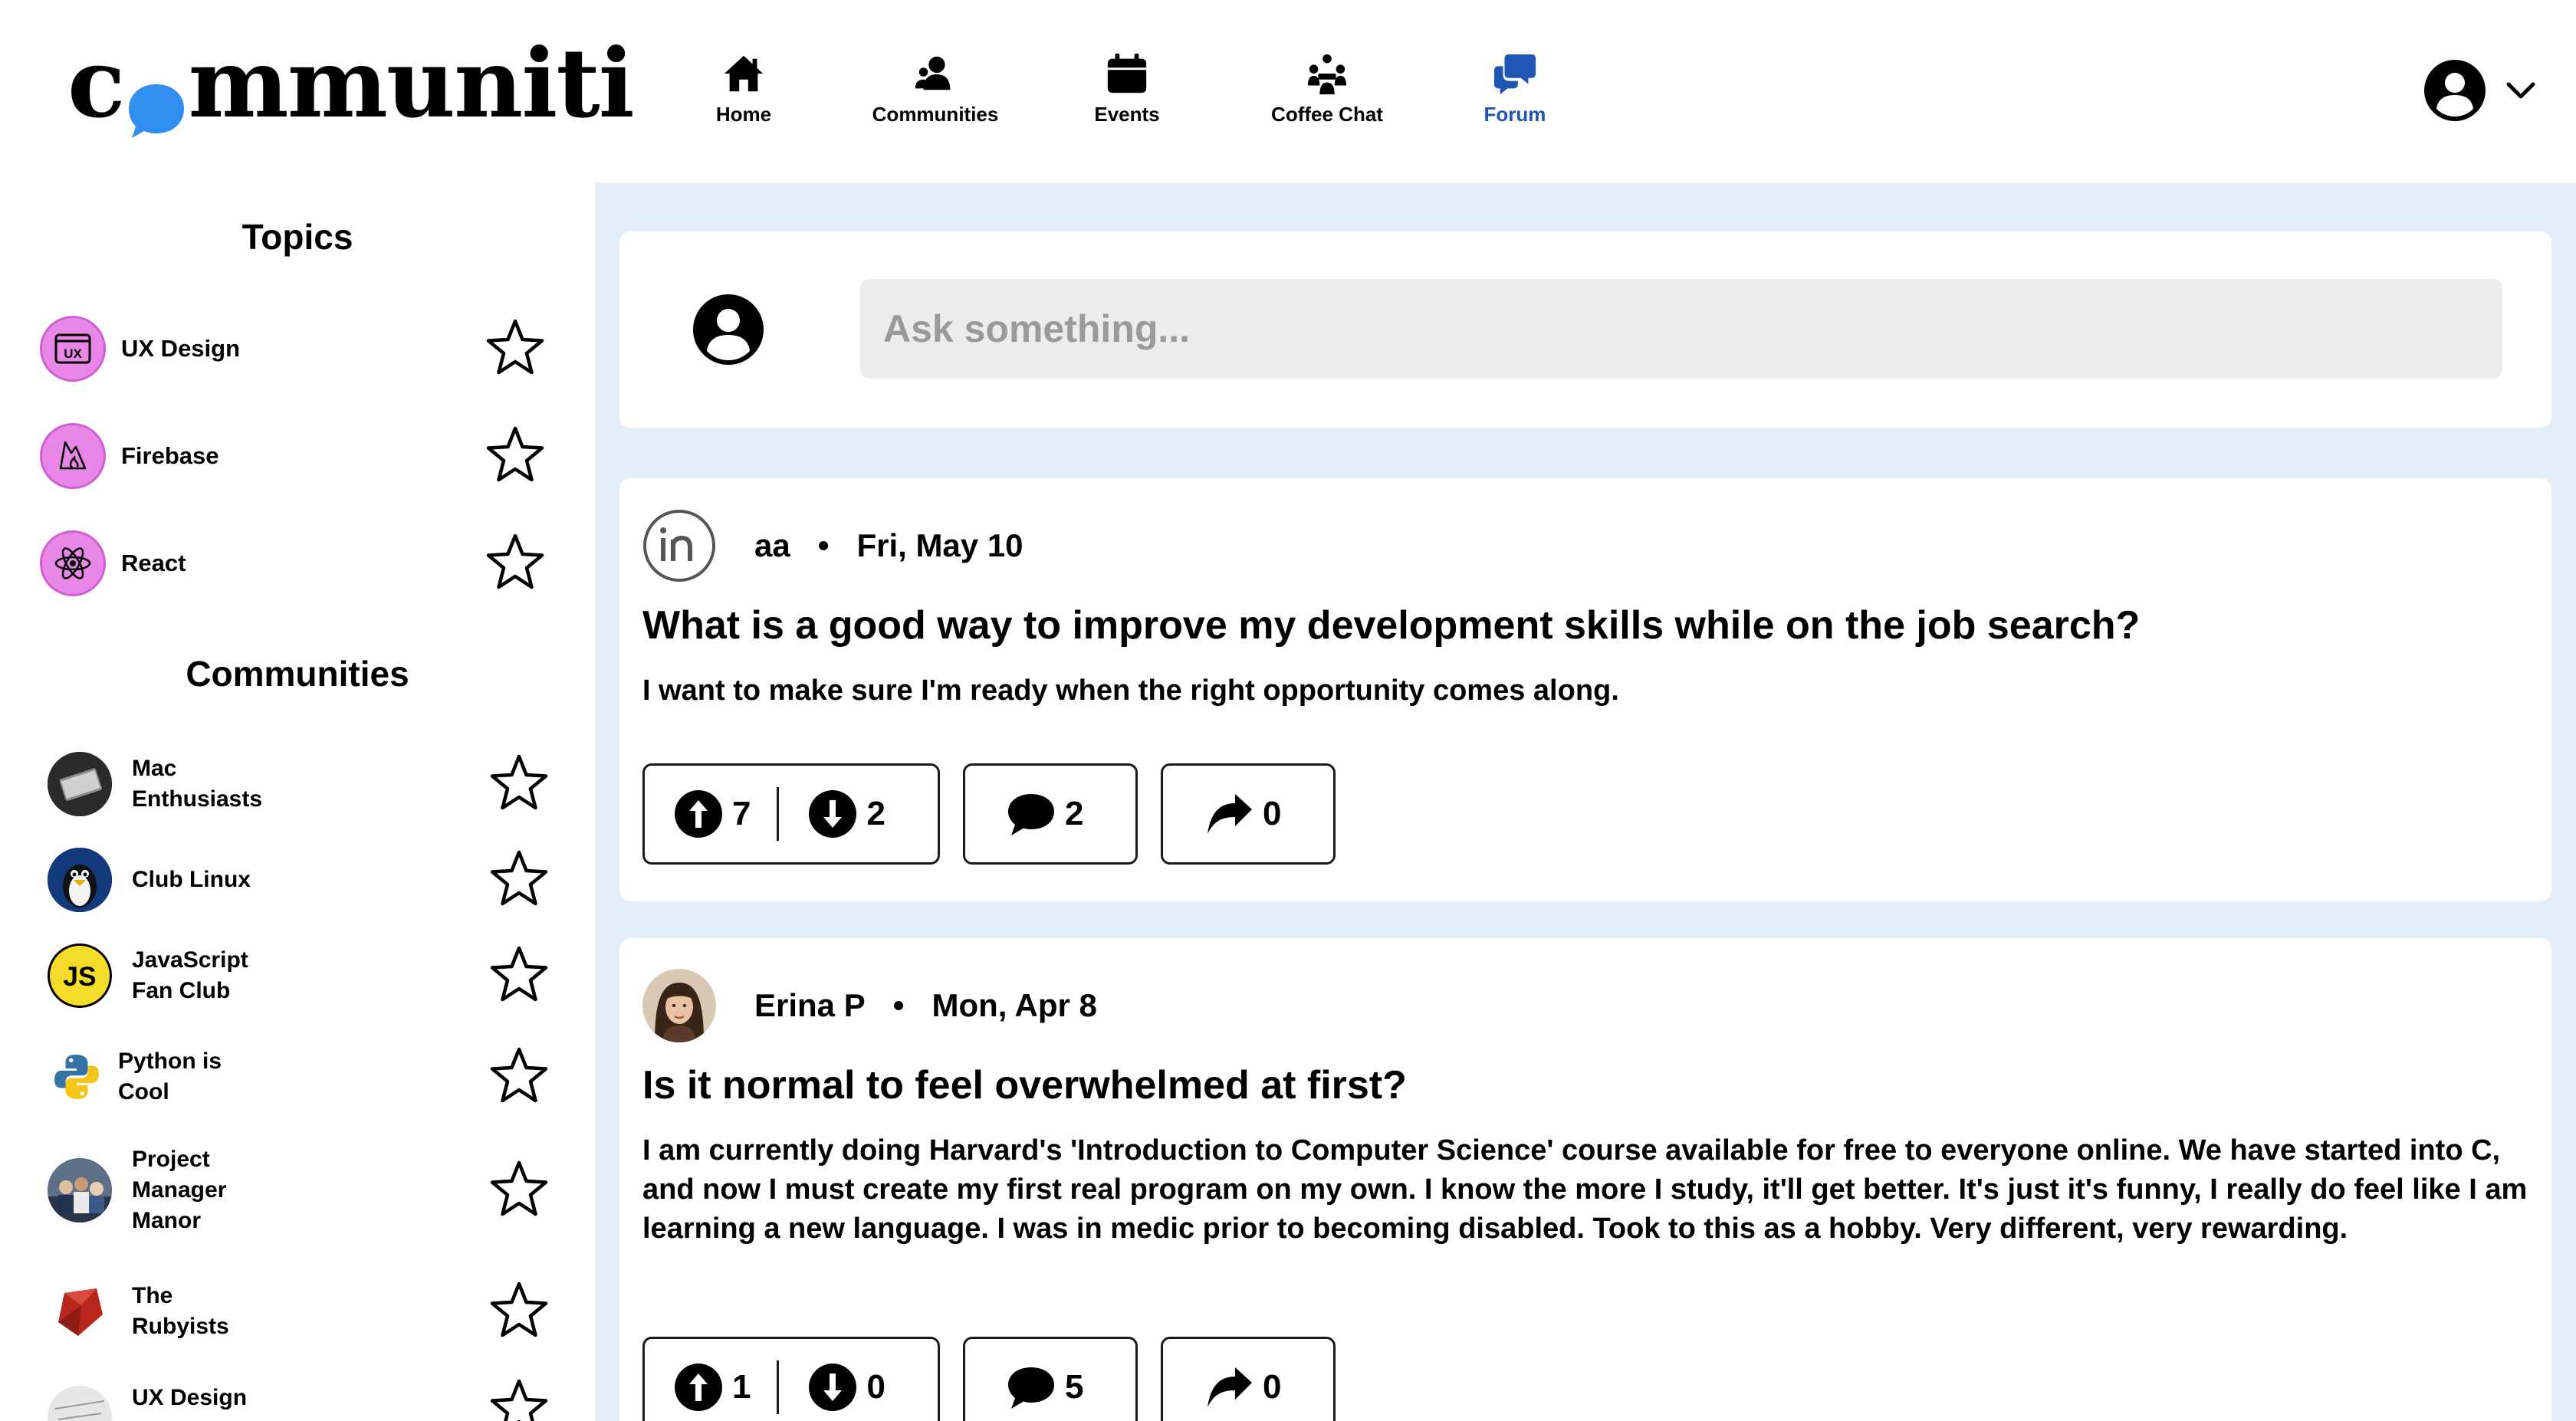  Describe the element at coordinates (1515, 74) in the screenshot. I see `forum-icon` at that location.